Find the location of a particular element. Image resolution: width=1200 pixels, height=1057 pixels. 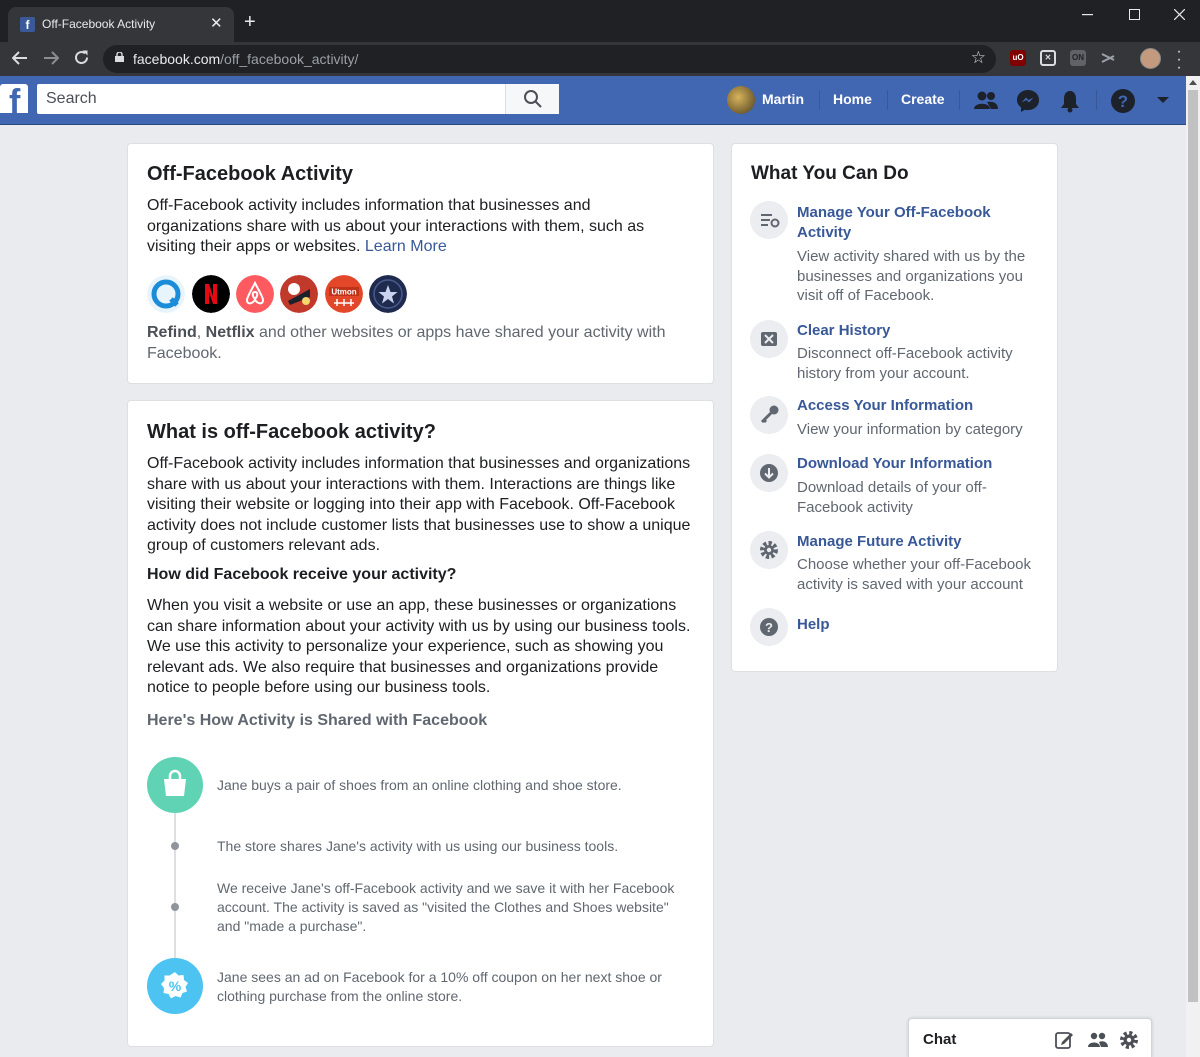

utmon-icon: Utmon is located at coordinates (344, 294).